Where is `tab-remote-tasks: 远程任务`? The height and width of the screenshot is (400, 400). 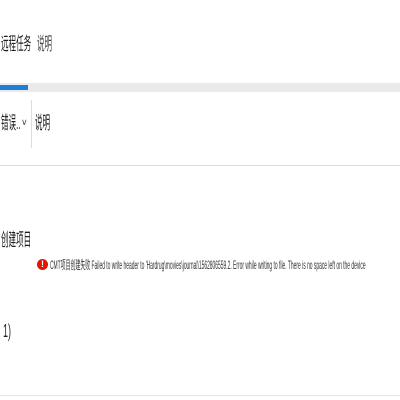
tab-remote-tasks: 远程任务 is located at coordinates (16, 44).